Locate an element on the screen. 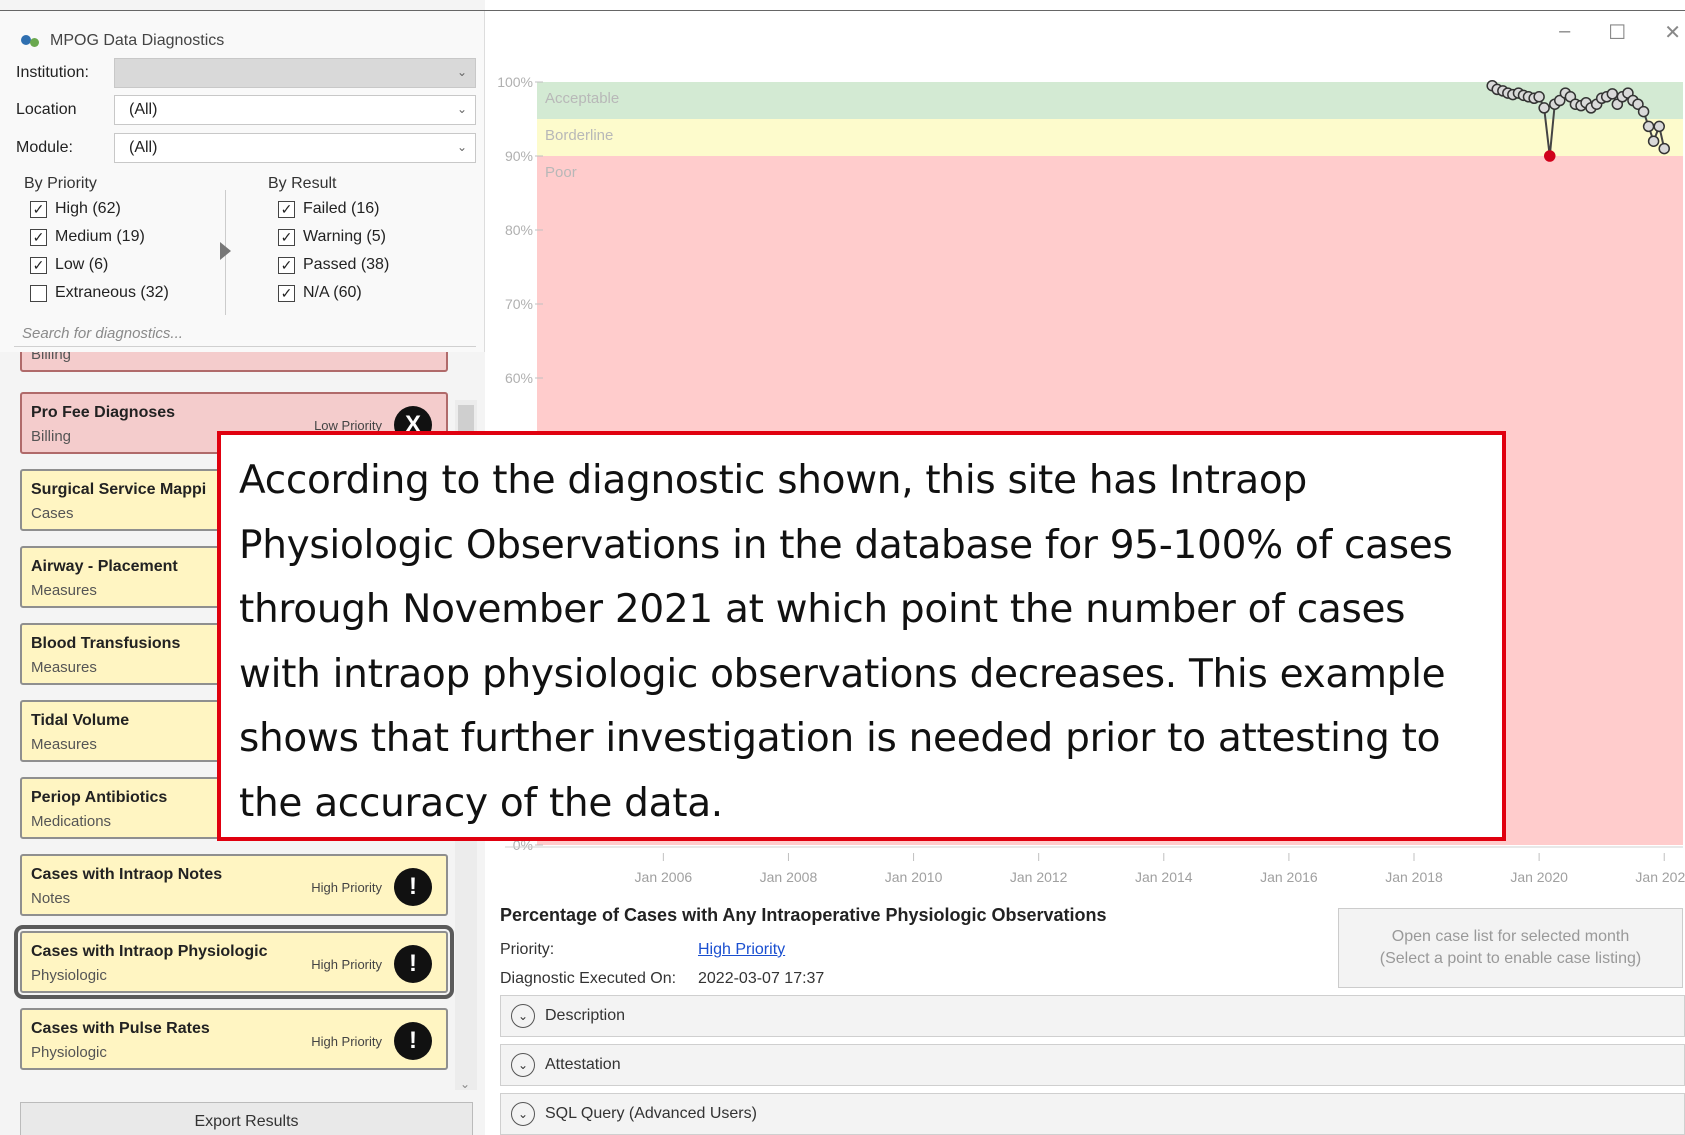 Image resolution: width=1685 pixels, height=1135 pixels. x-tick-label: Jan 2006 is located at coordinates (664, 877).